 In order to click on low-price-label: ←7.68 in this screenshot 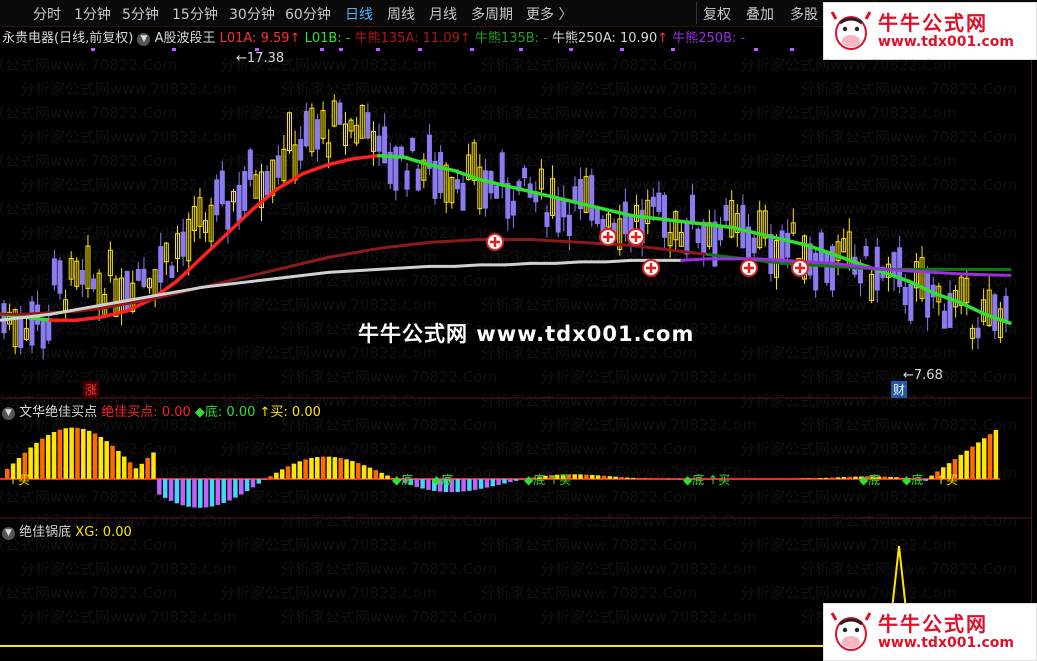, I will do `click(923, 375)`.